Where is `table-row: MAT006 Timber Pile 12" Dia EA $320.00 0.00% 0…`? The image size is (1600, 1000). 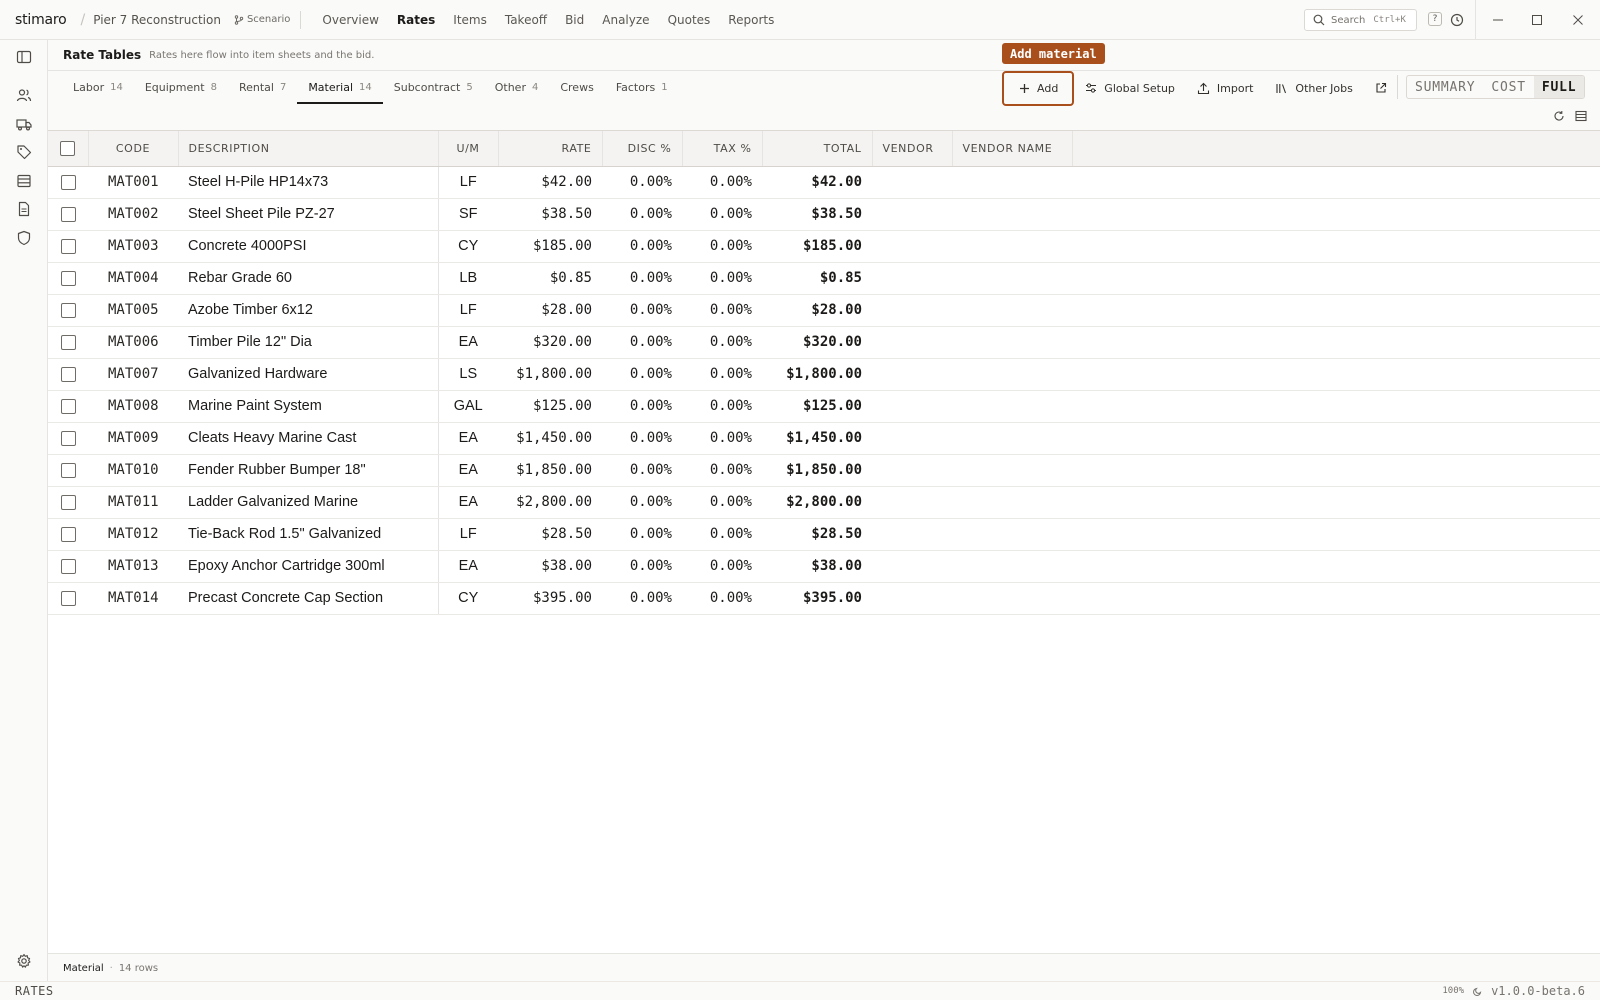 table-row: MAT006 Timber Pile 12" Dia EA $320.00 0.00% 0… is located at coordinates (824, 342).